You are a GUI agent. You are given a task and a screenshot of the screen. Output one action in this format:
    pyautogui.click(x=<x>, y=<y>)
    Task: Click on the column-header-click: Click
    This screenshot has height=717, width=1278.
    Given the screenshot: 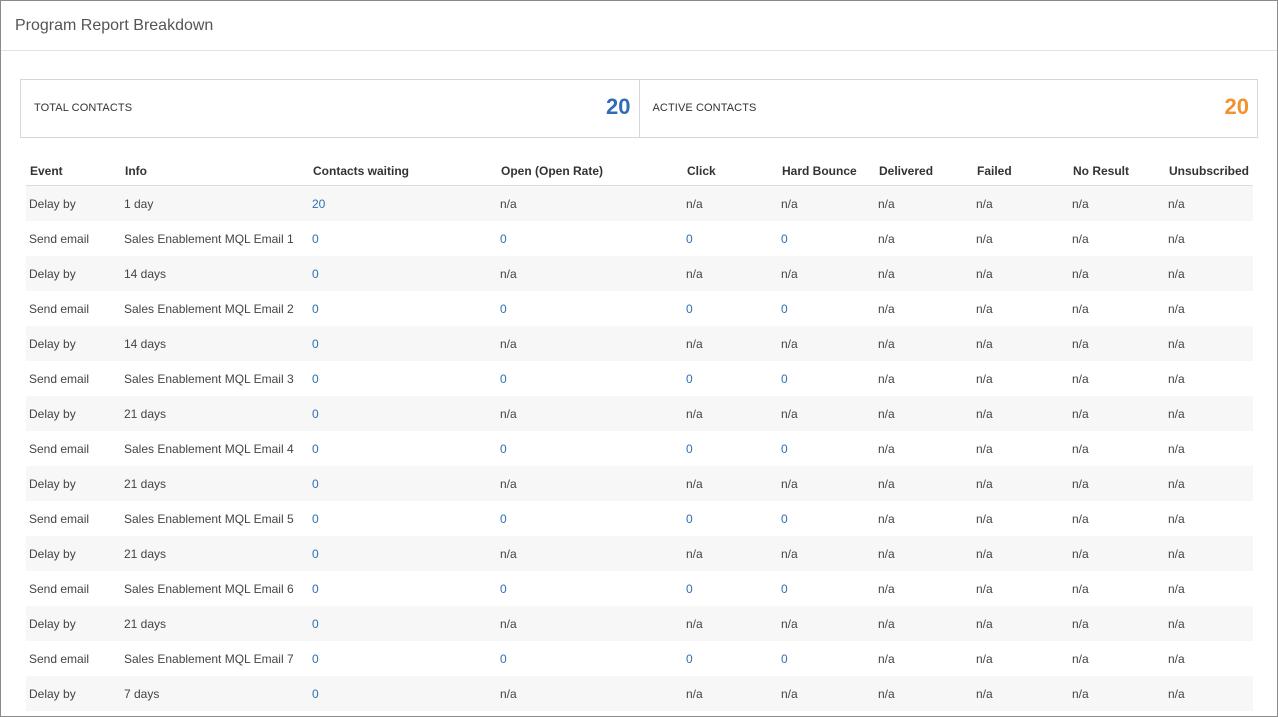 What is the action you would take?
    pyautogui.click(x=730, y=171)
    